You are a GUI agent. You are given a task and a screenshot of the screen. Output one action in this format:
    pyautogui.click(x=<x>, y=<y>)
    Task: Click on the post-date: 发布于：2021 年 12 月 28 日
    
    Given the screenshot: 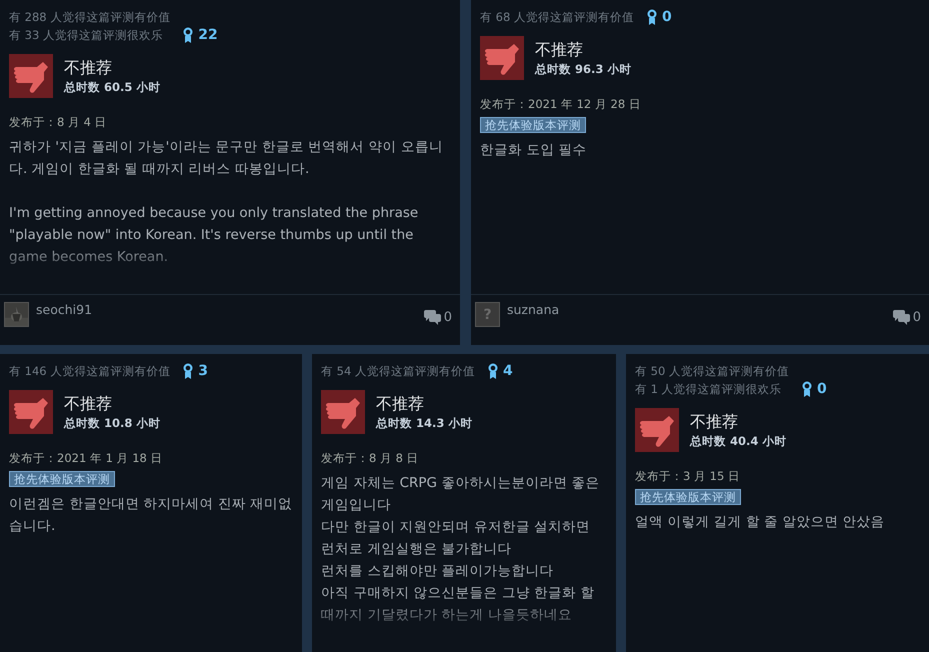 What is the action you would take?
    pyautogui.click(x=561, y=104)
    